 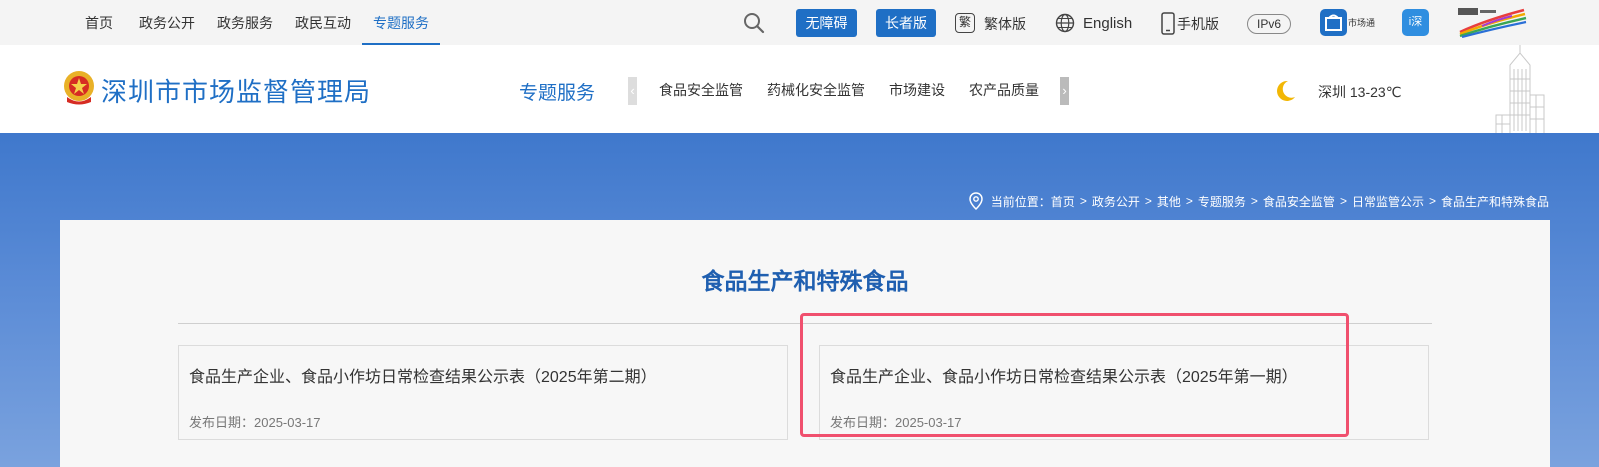 What do you see at coordinates (1222, 201) in the screenshot?
I see `breadcrumb-special-services: 专题服务` at bounding box center [1222, 201].